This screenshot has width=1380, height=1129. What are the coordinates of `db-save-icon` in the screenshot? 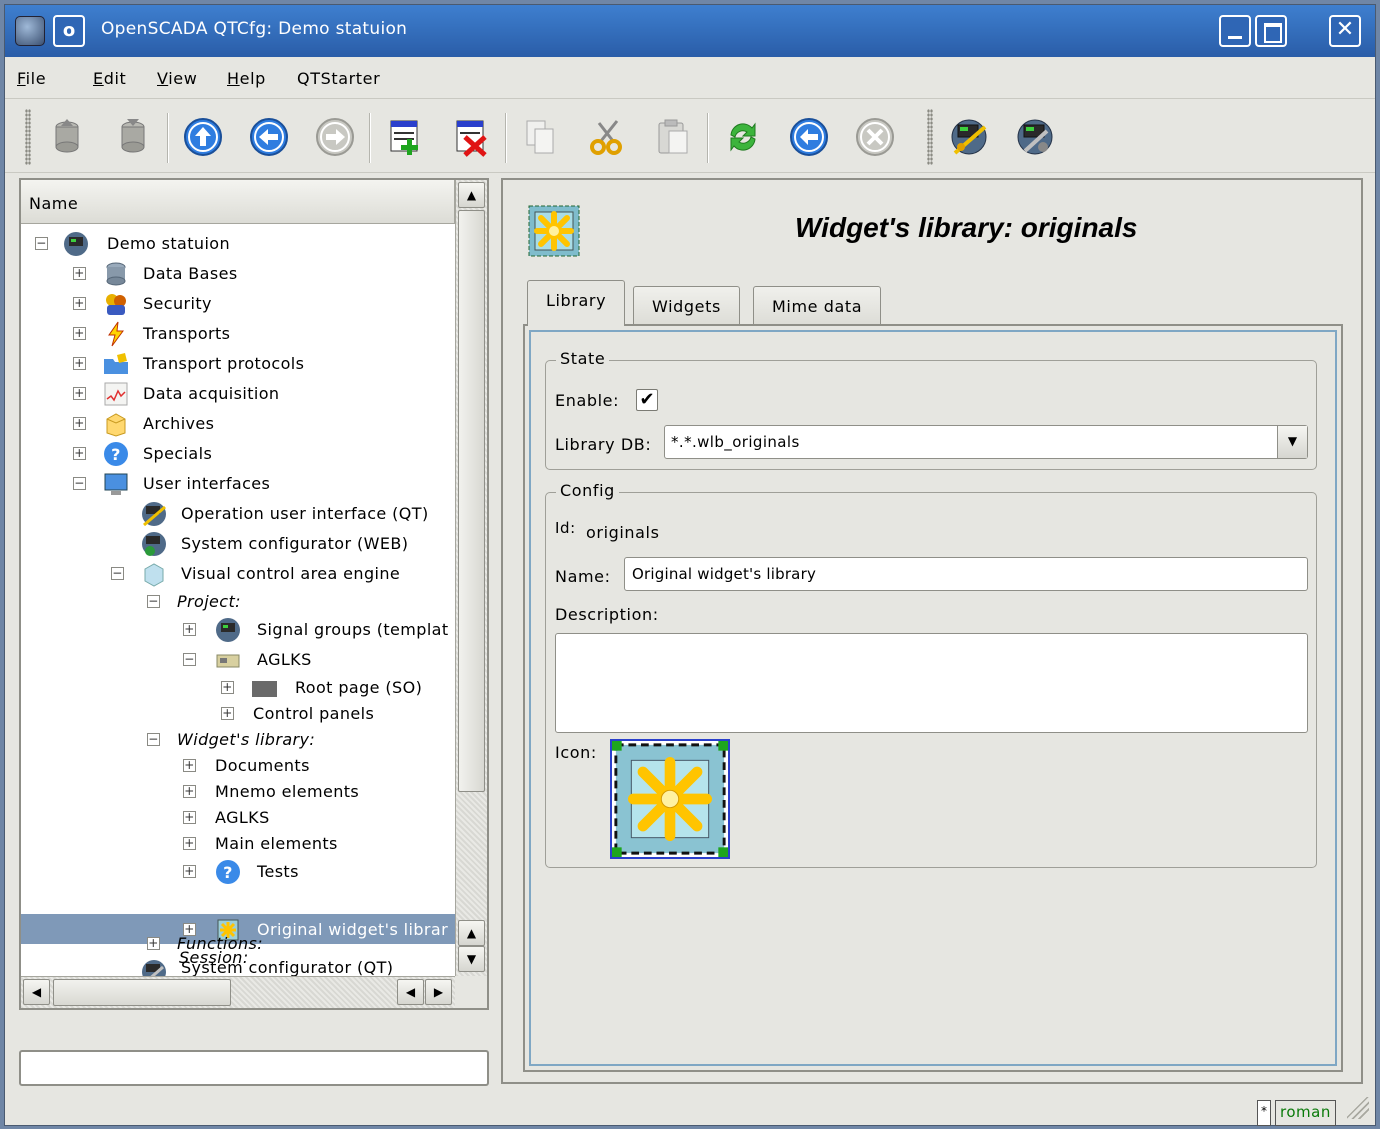 It's located at (133, 137).